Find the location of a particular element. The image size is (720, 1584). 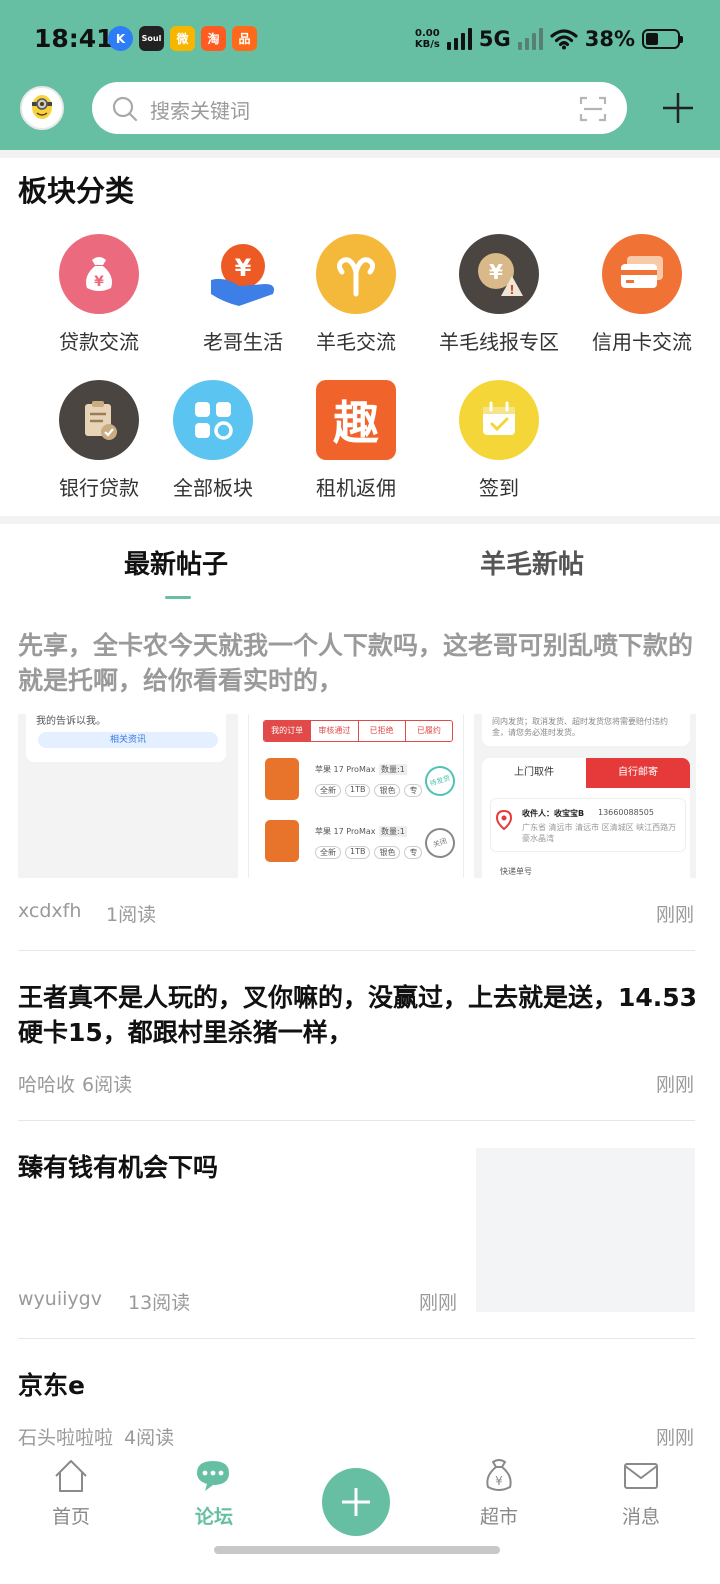

post-author: wyuiiygv is located at coordinates (60, 1299).